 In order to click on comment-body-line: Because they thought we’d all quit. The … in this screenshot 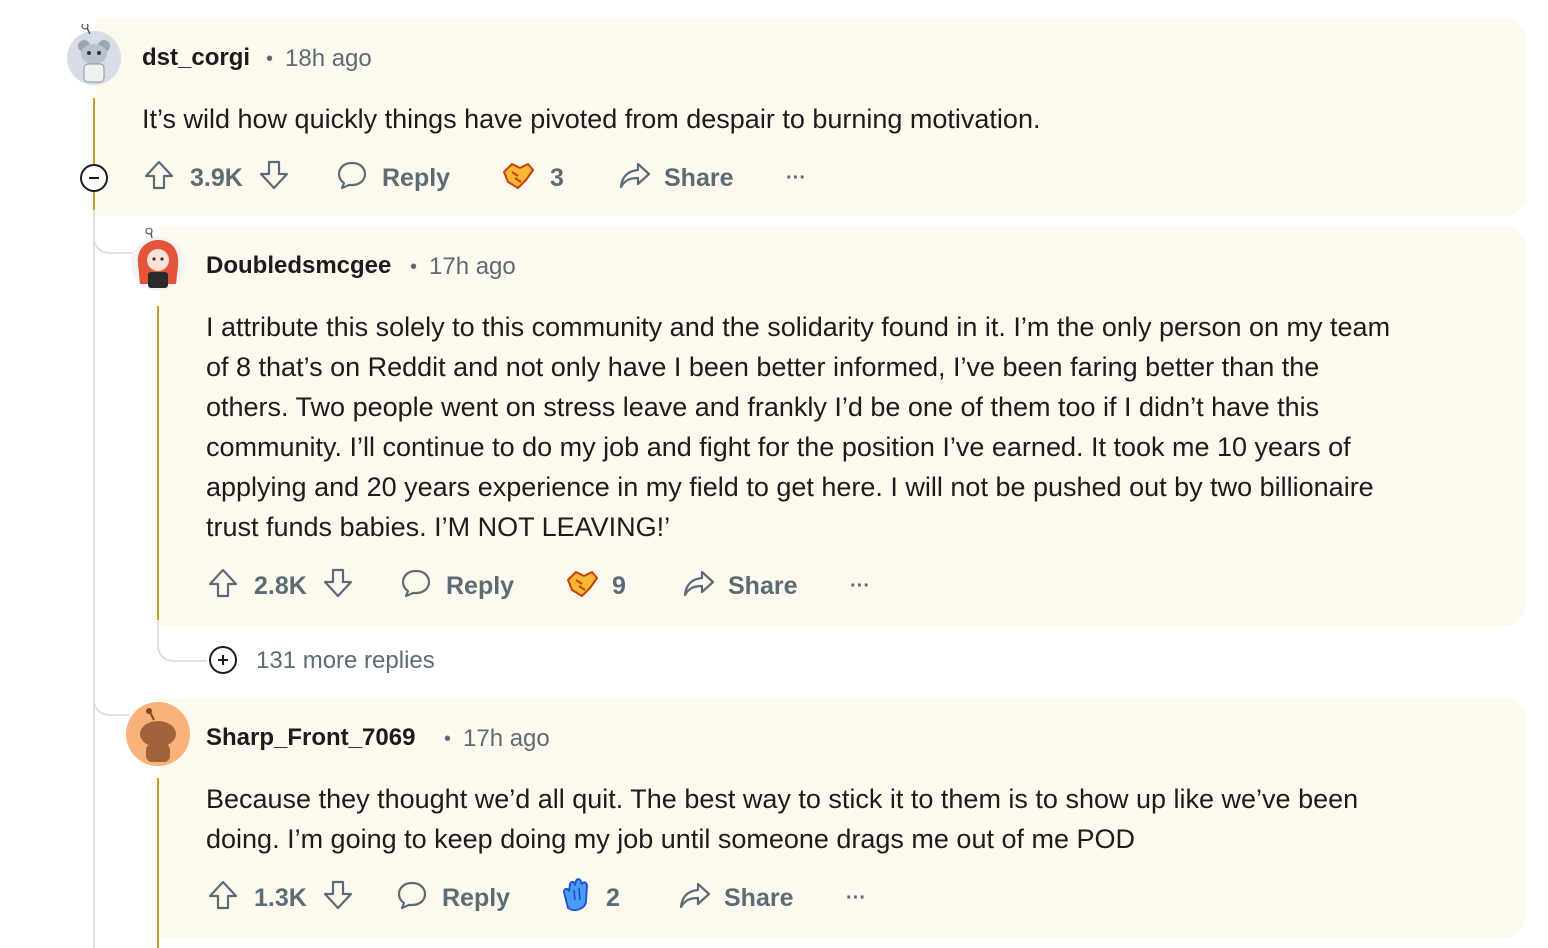, I will do `click(782, 799)`.